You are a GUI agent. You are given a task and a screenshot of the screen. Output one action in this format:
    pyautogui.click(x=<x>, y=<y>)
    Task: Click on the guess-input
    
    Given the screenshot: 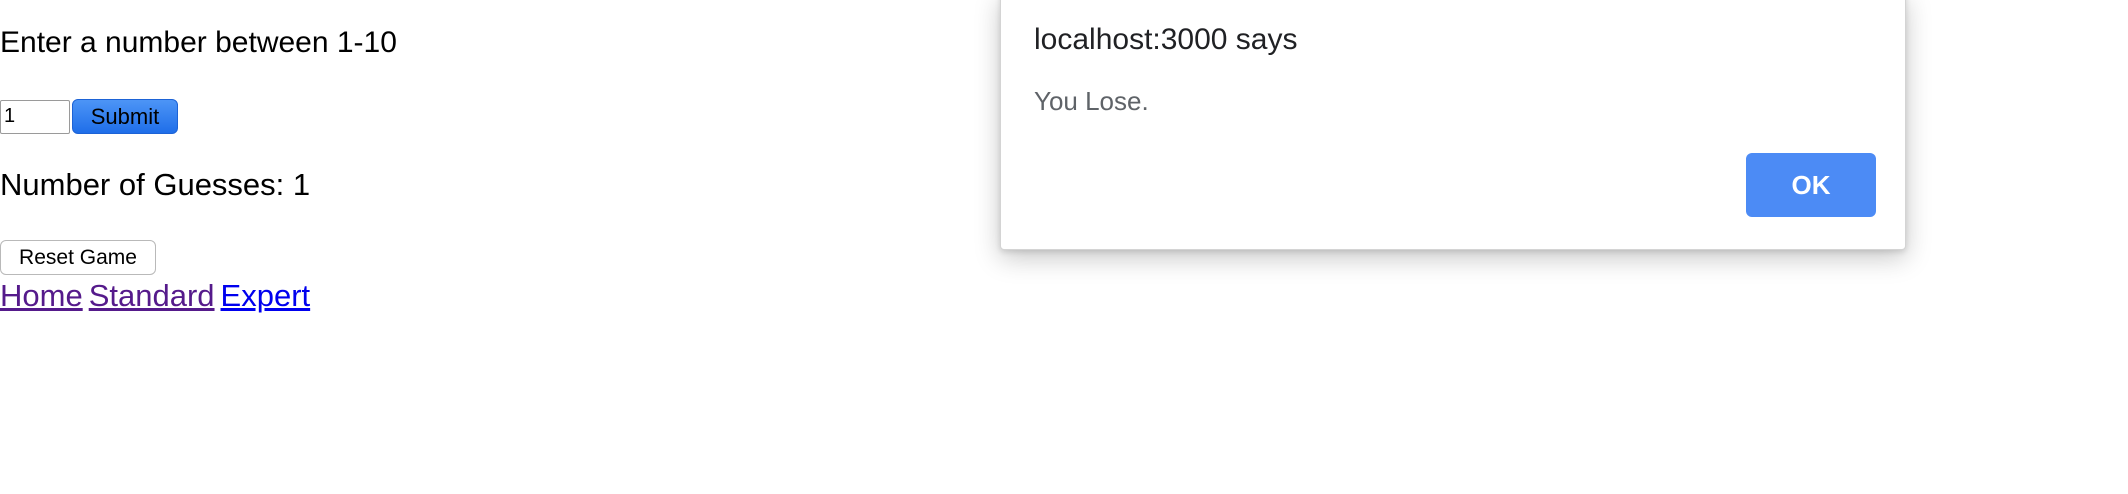 What is the action you would take?
    pyautogui.click(x=35, y=116)
    